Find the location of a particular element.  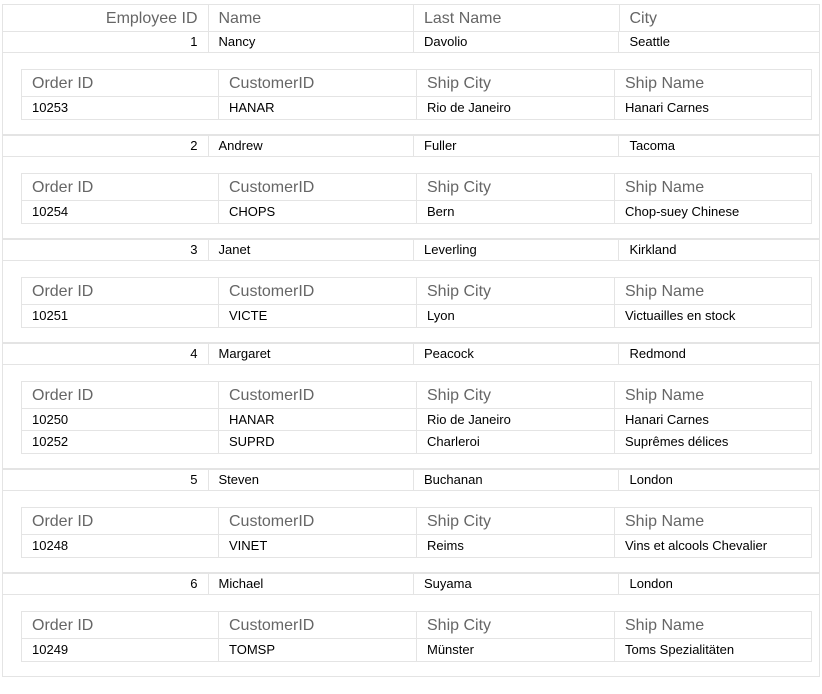

cell-name: Janet is located at coordinates (311, 250).